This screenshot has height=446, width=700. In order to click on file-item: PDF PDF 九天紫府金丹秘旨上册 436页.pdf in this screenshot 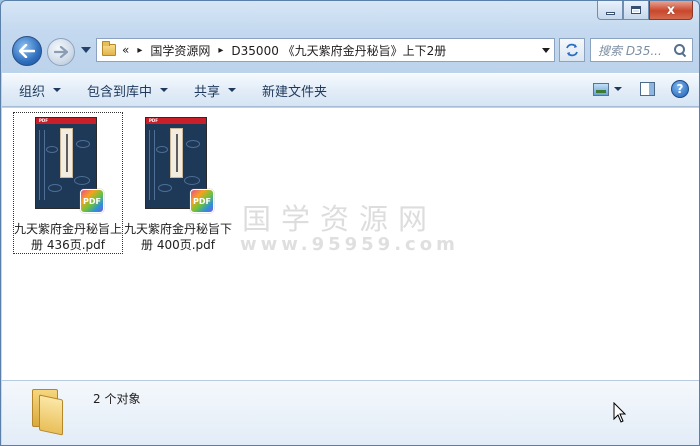, I will do `click(68, 183)`.